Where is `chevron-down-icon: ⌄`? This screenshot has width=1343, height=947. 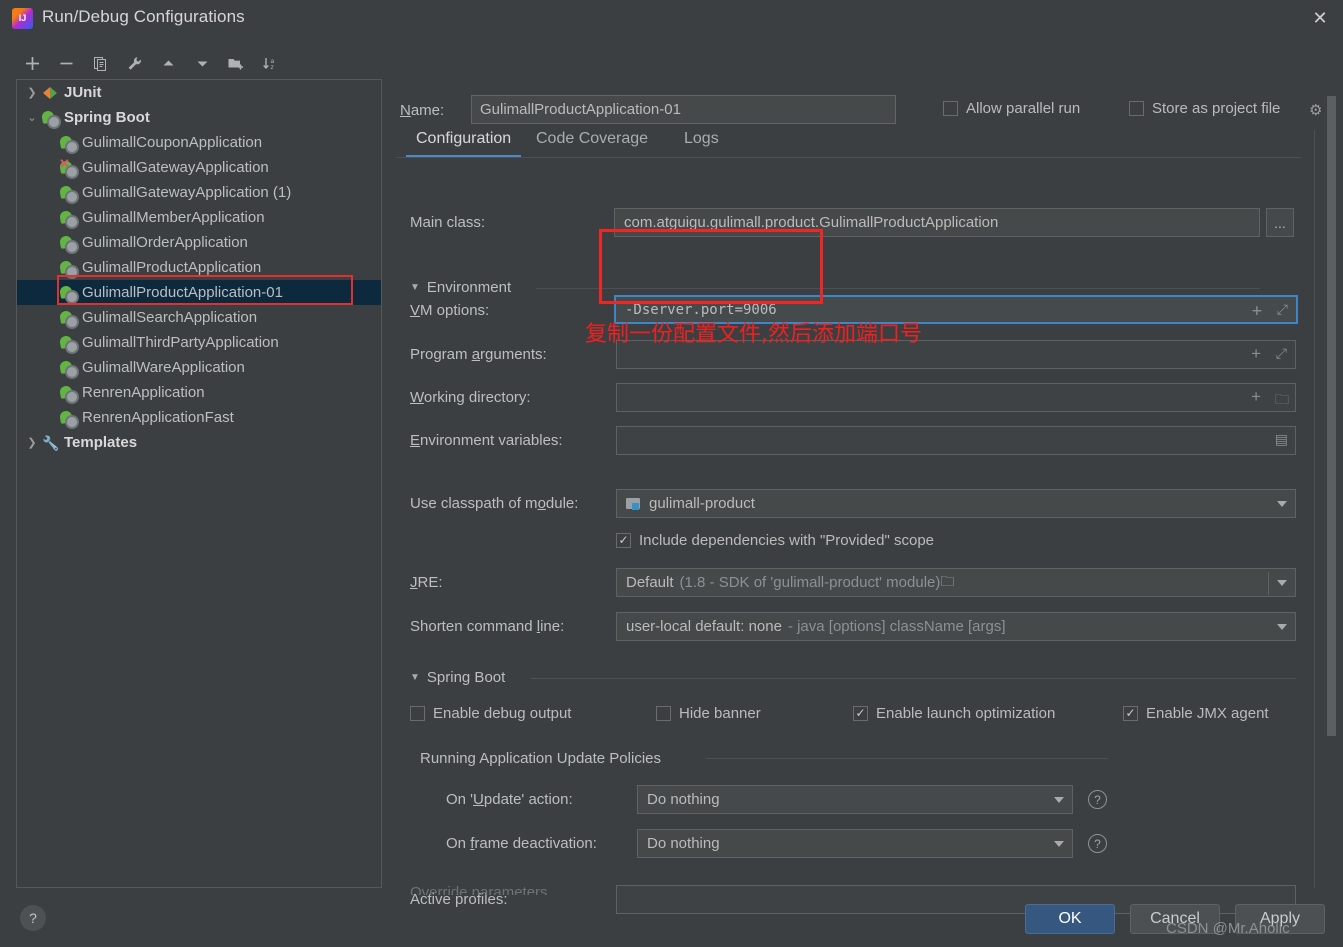
chevron-down-icon: ⌄ is located at coordinates (32, 117).